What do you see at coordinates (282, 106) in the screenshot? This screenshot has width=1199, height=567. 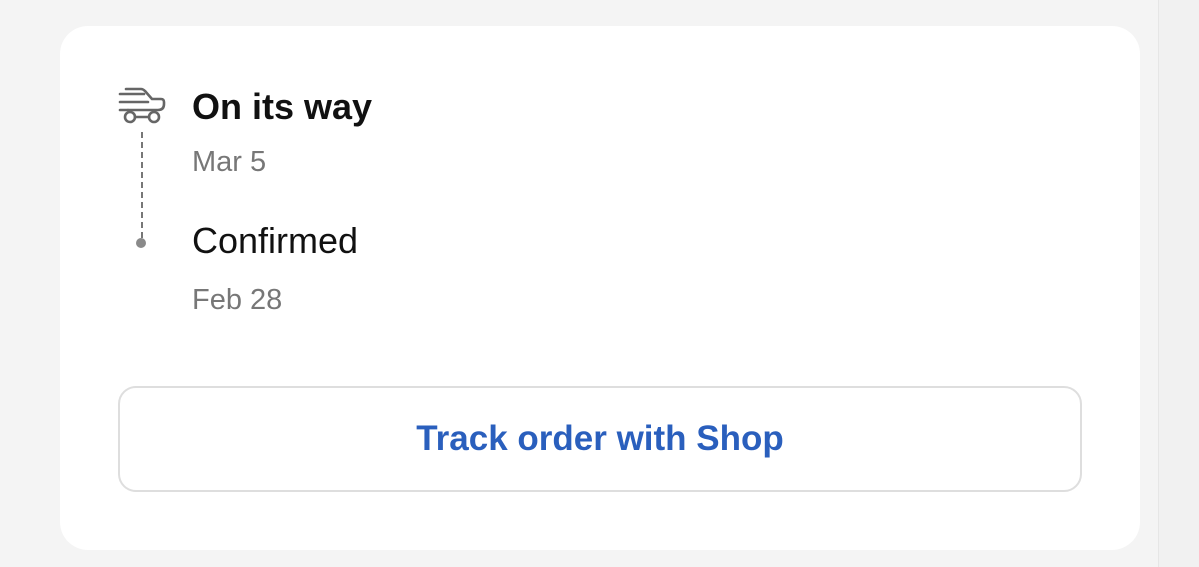 I see `event-title-on-its-way: On its way` at bounding box center [282, 106].